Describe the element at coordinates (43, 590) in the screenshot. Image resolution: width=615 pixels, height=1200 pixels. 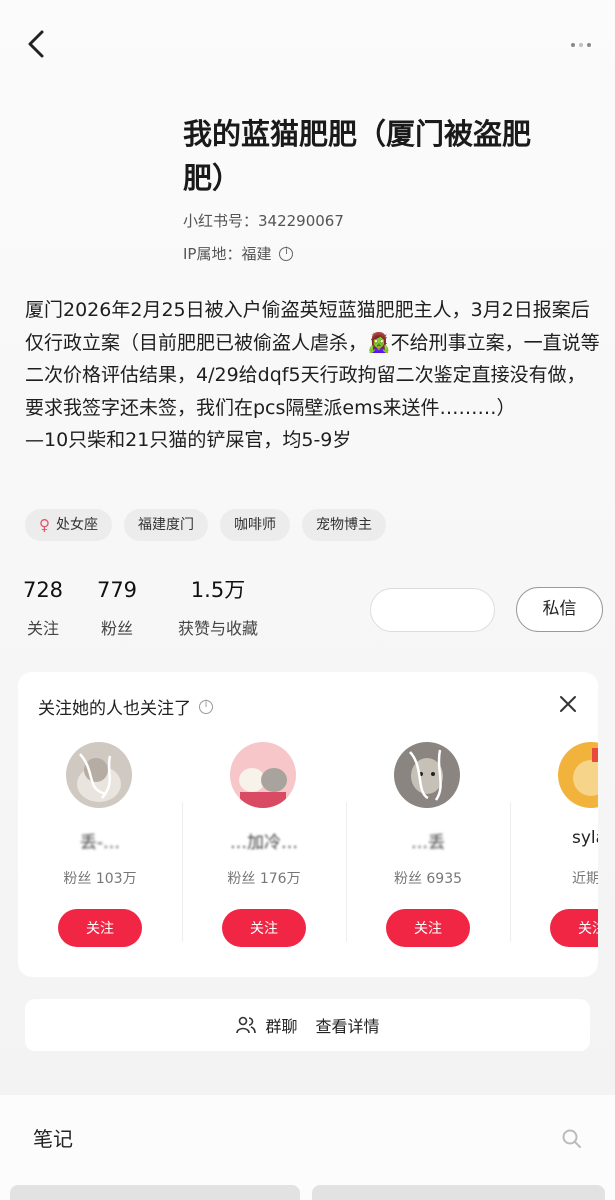
I see `stat-value: 728` at that location.